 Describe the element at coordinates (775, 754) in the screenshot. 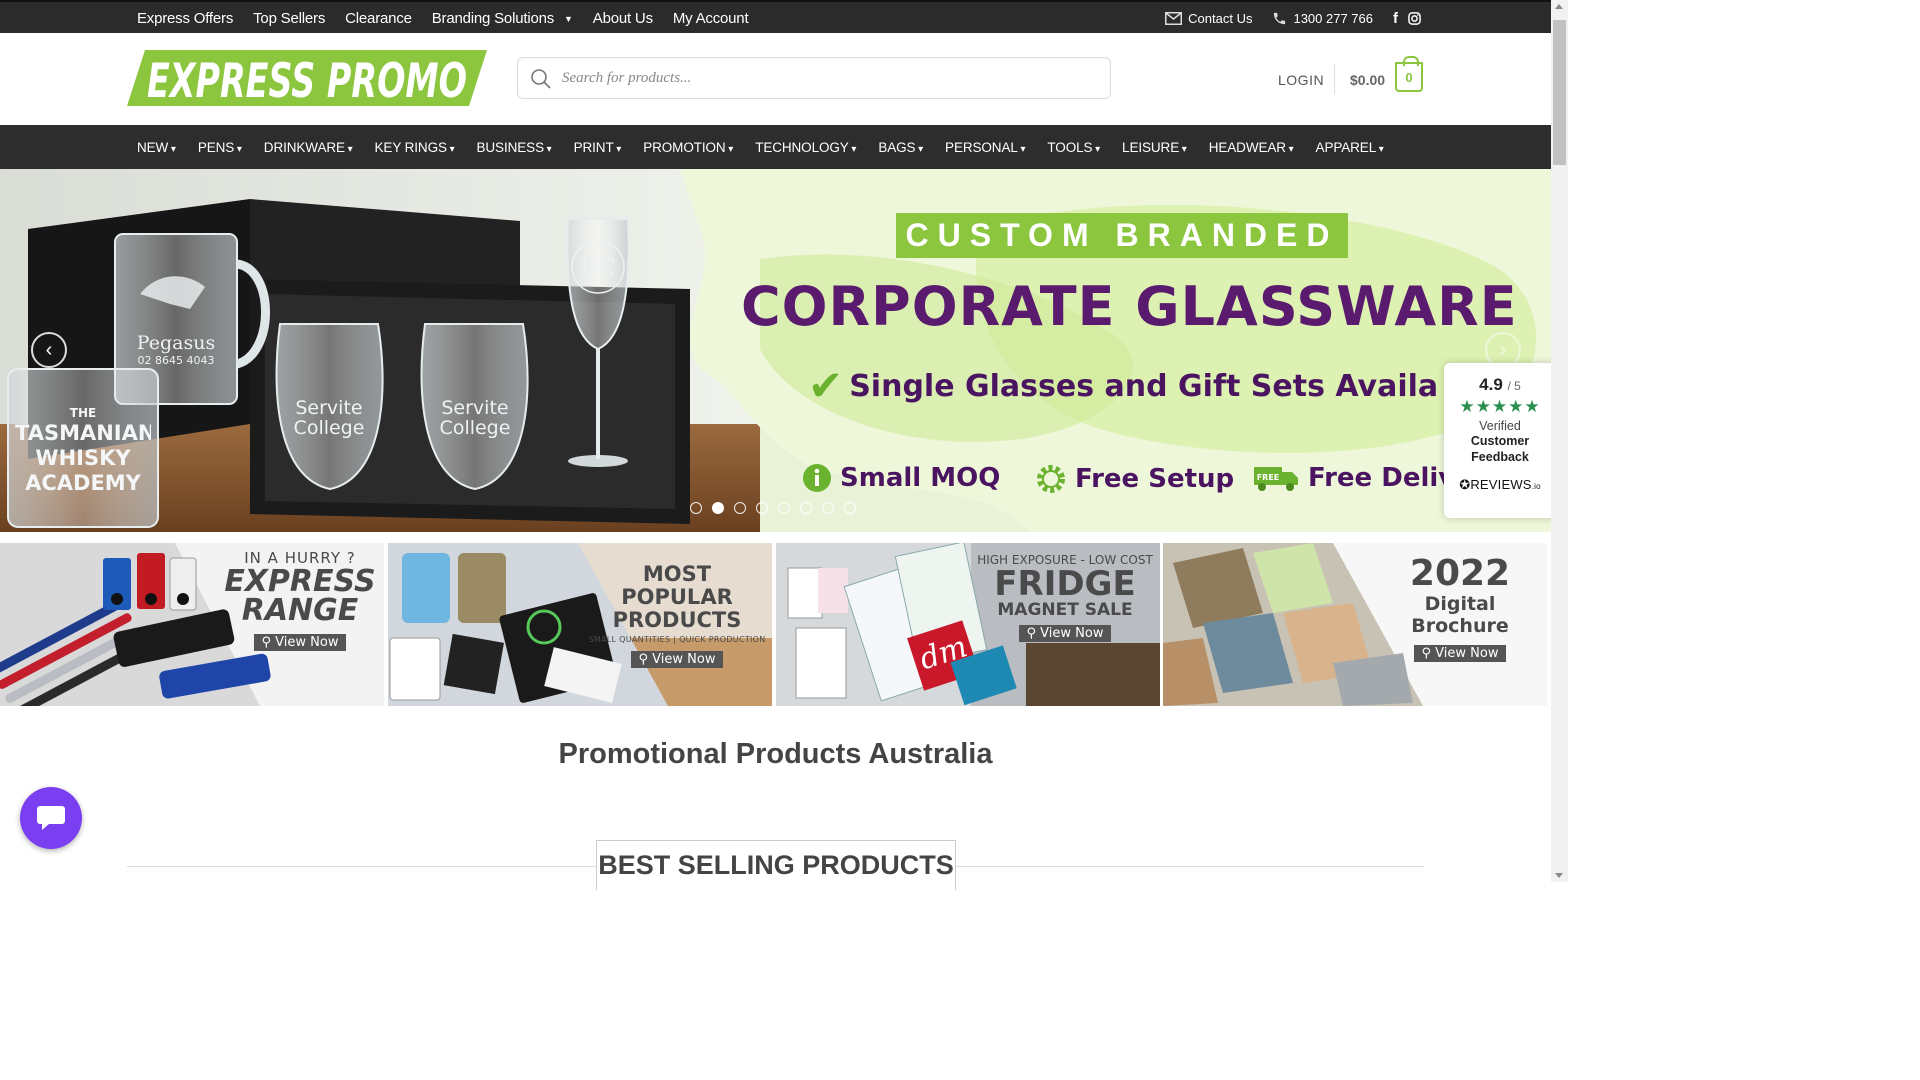

I see `page-heading: Promotional Products Australia` at that location.